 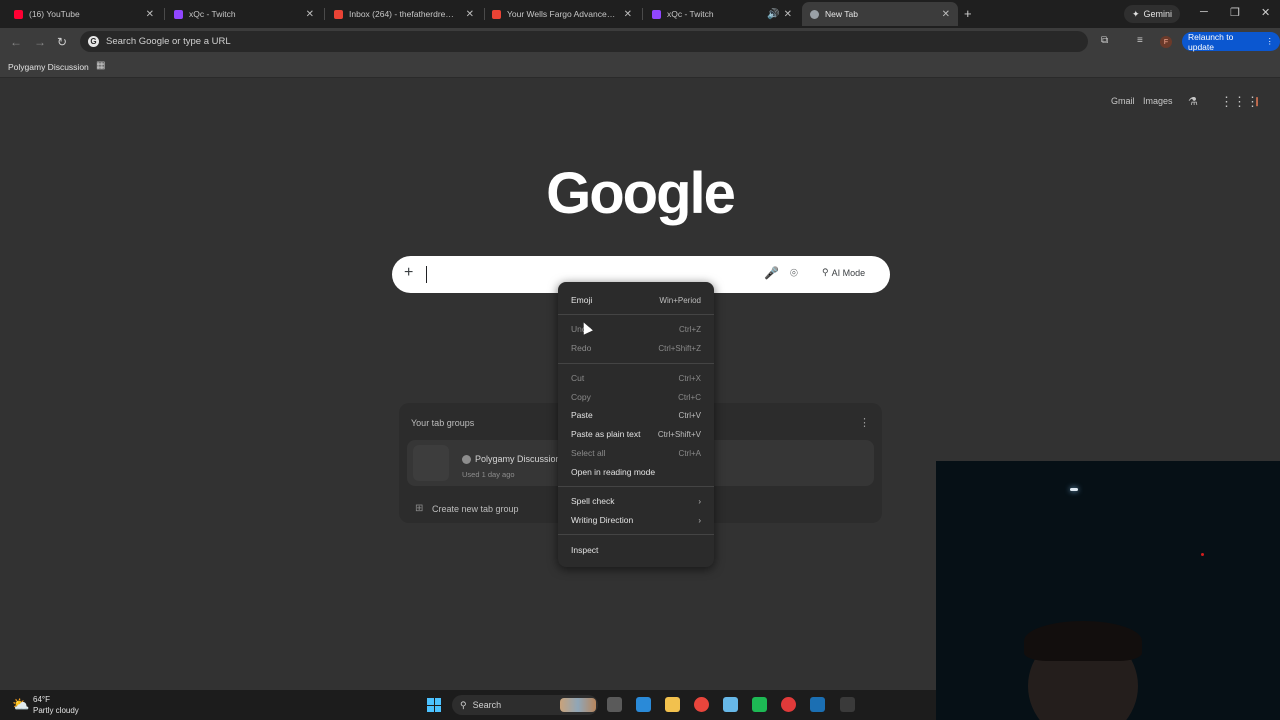 What do you see at coordinates (518, 459) in the screenshot?
I see `tab-group-name: Polygamy Discussion` at bounding box center [518, 459].